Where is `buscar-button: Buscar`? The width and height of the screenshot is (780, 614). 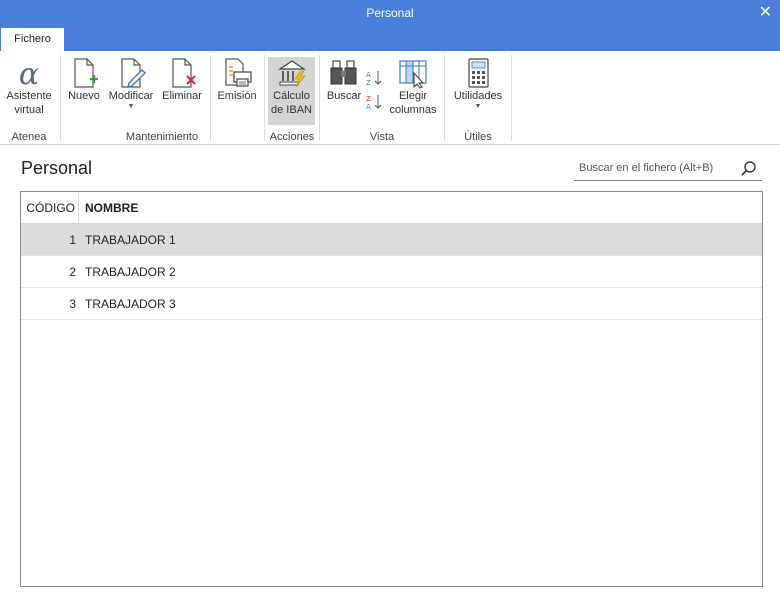
buscar-button: Buscar is located at coordinates (344, 80).